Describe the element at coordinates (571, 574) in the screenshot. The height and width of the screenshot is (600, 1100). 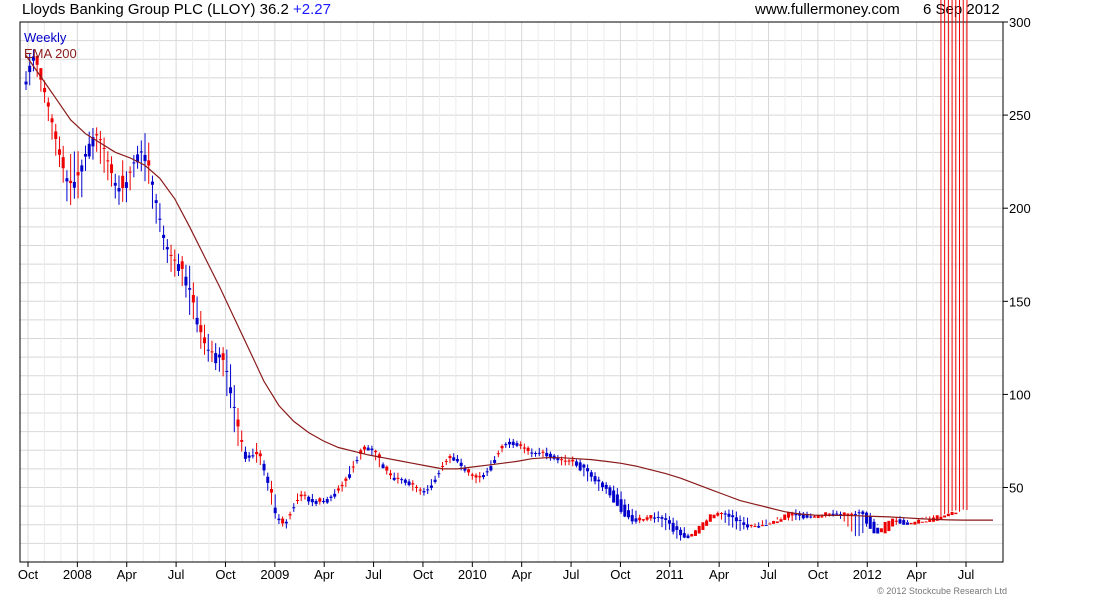
I see `x-tick-label: Jul` at that location.